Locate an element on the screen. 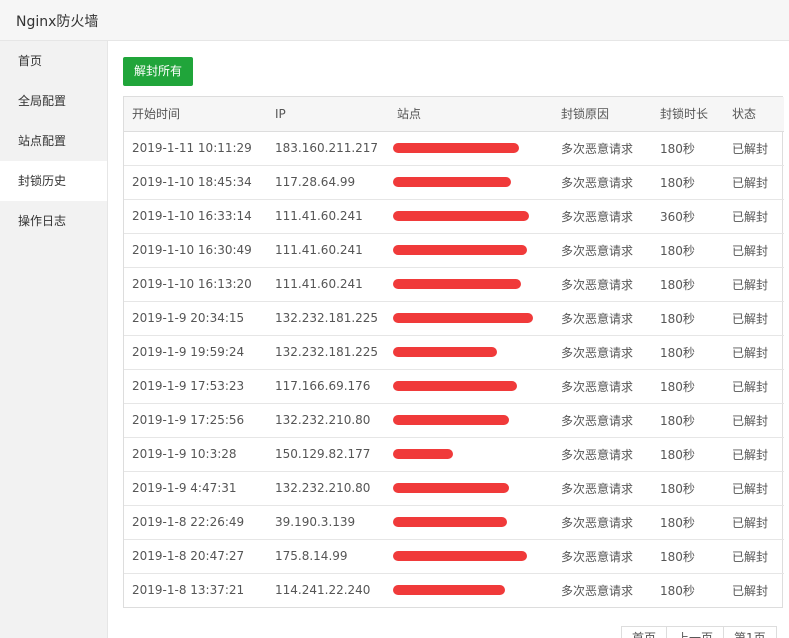 The width and height of the screenshot is (789, 638). sidebar-item-operation-log: 操作日志 is located at coordinates (53, 221).